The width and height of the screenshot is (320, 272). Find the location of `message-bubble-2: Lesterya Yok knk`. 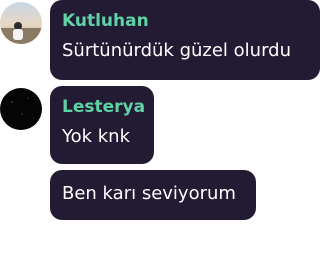

message-bubble-2: Lesterya Yok knk is located at coordinates (102, 125).